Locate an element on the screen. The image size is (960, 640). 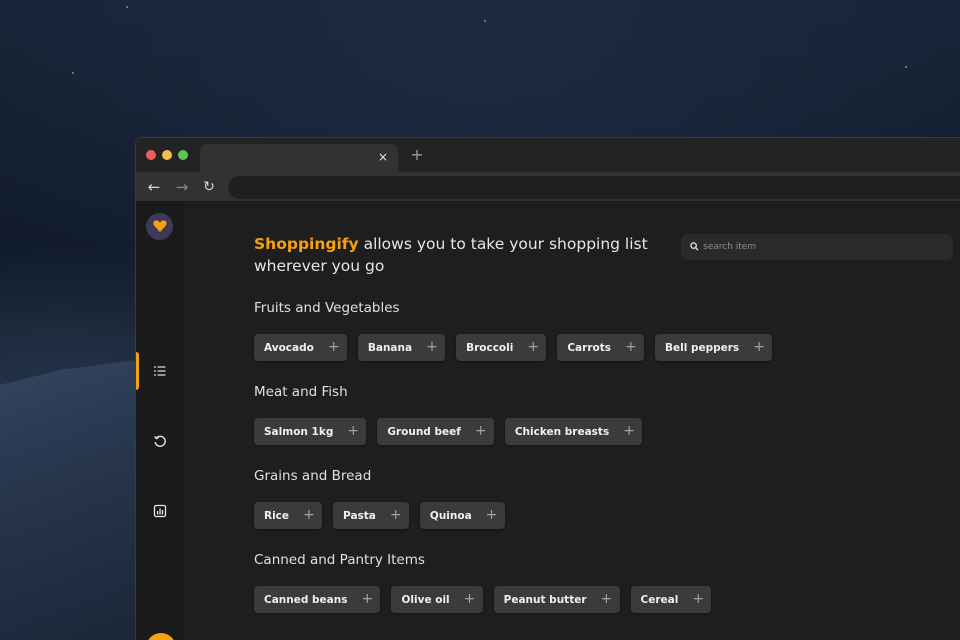
item-name: Banana is located at coordinates (390, 347).